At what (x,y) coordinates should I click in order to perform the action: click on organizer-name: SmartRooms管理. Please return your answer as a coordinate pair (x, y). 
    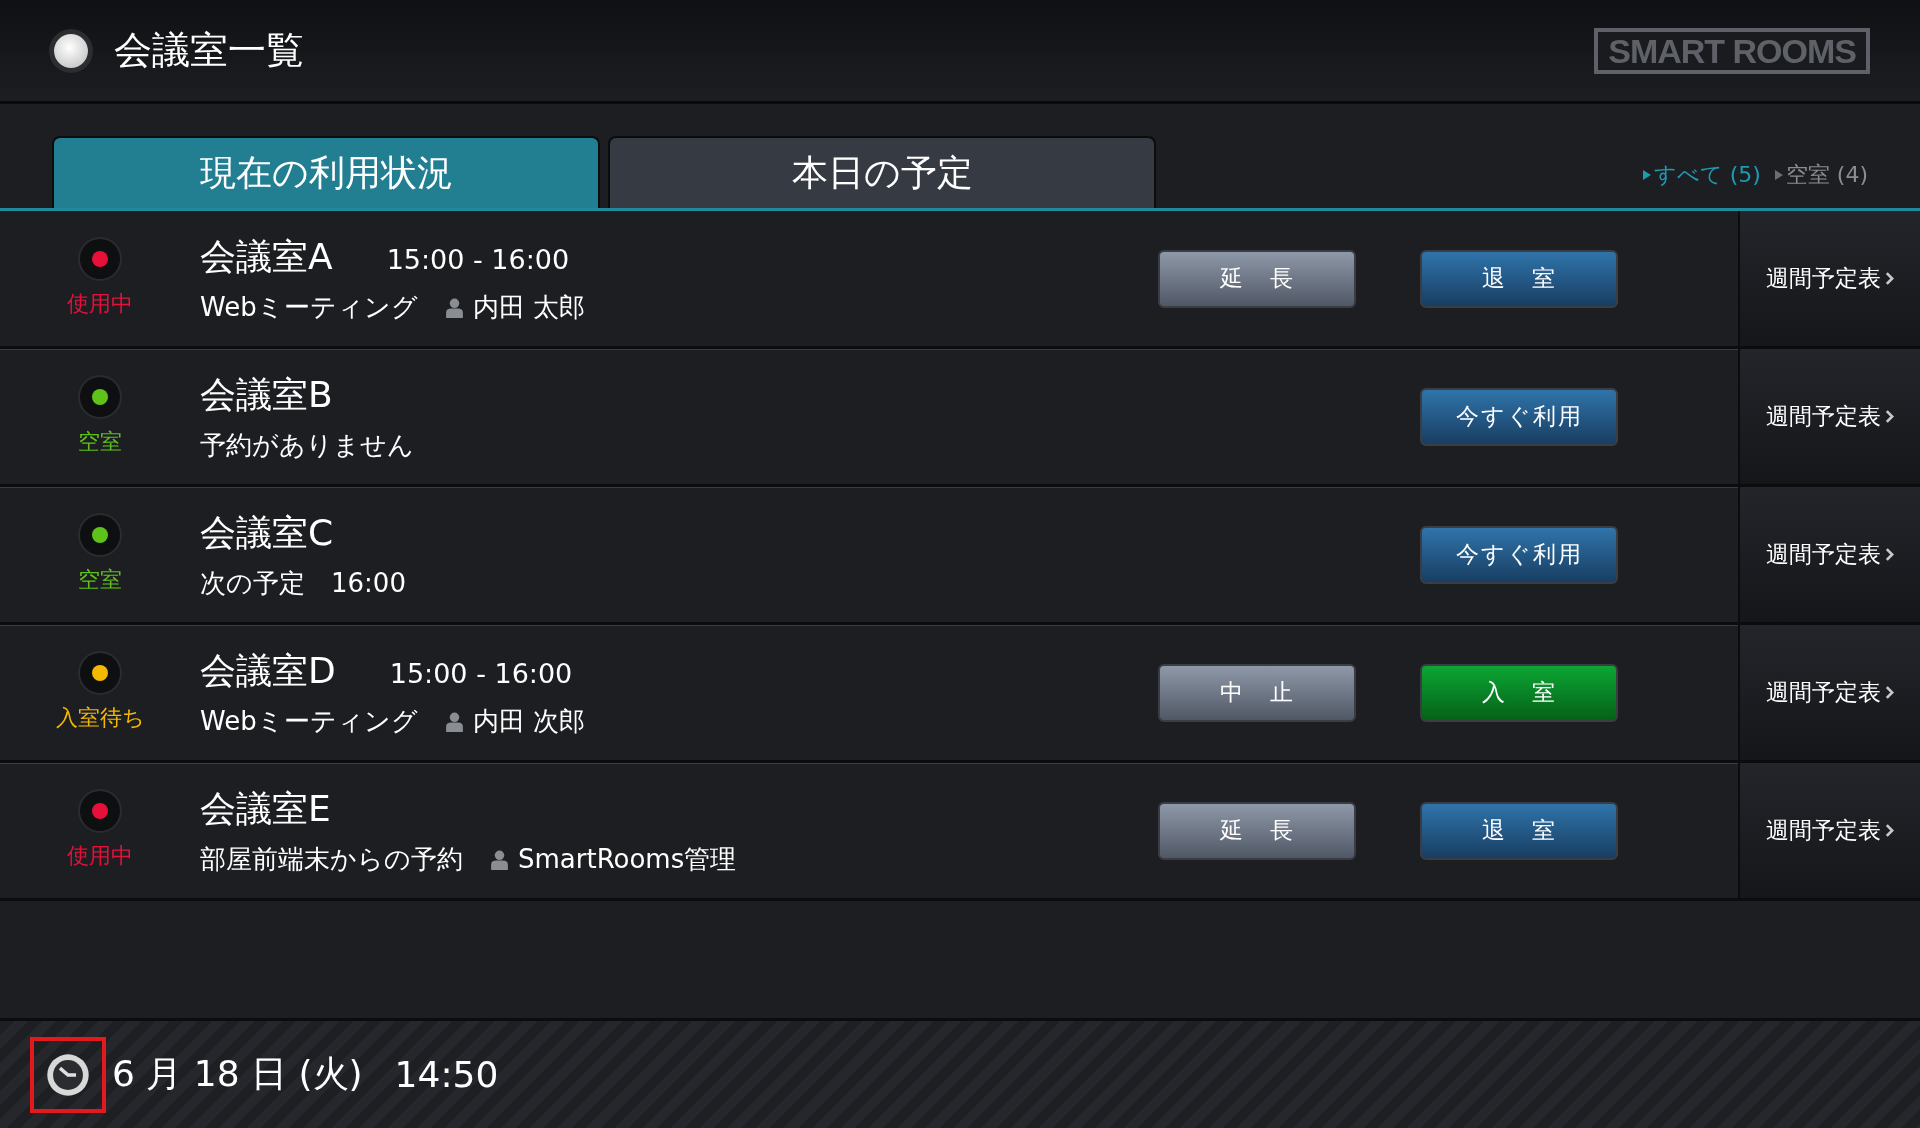
    Looking at the image, I should click on (627, 859).